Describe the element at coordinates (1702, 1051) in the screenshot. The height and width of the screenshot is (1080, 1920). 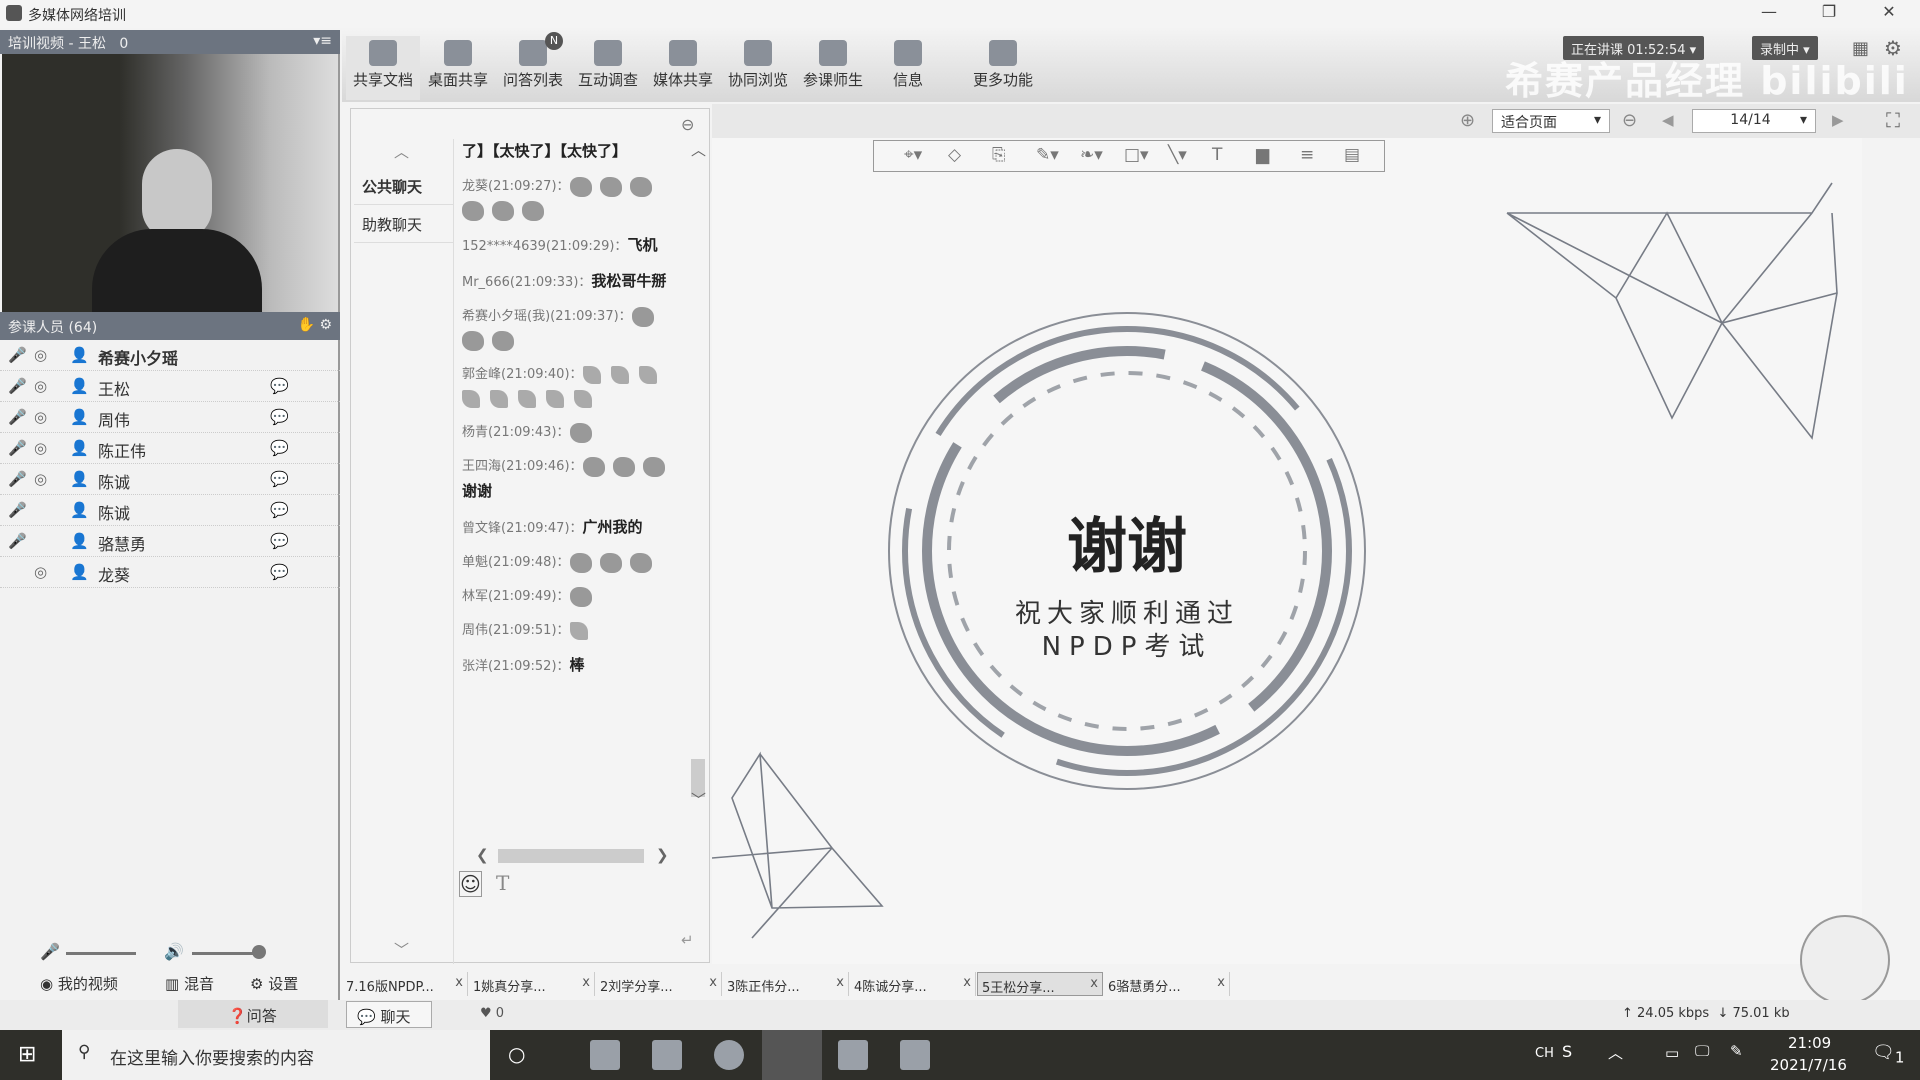
I see `network-icon: 🖵` at that location.